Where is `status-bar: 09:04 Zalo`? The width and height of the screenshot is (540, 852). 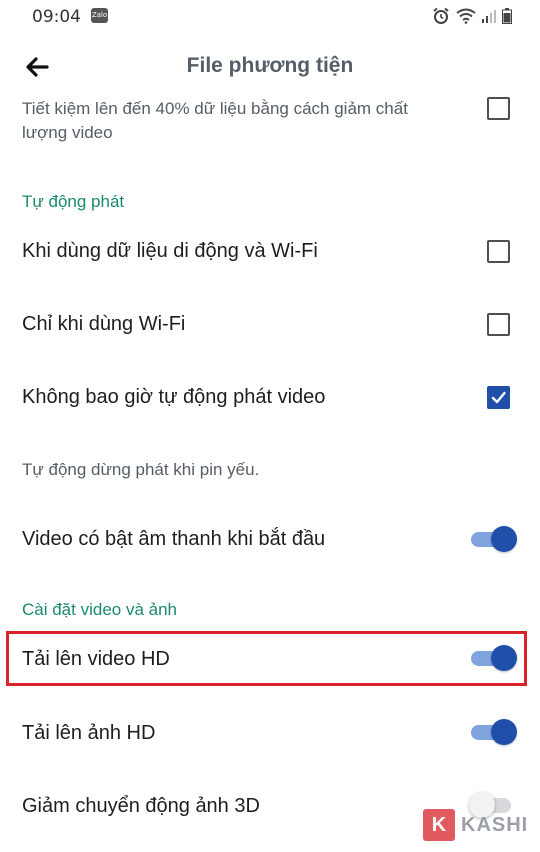 status-bar: 09:04 Zalo is located at coordinates (270, 17).